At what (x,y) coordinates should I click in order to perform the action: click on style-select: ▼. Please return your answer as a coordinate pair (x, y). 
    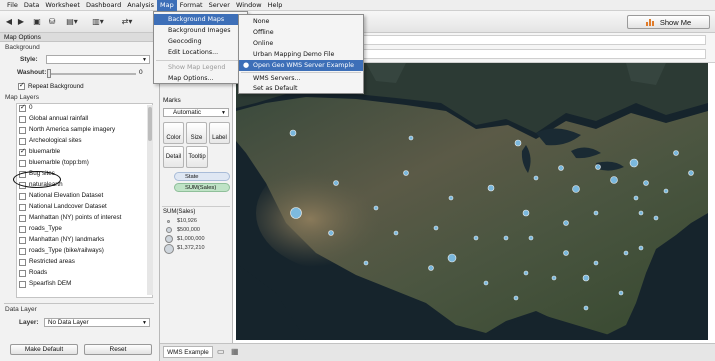
    Looking at the image, I should click on (98, 59).